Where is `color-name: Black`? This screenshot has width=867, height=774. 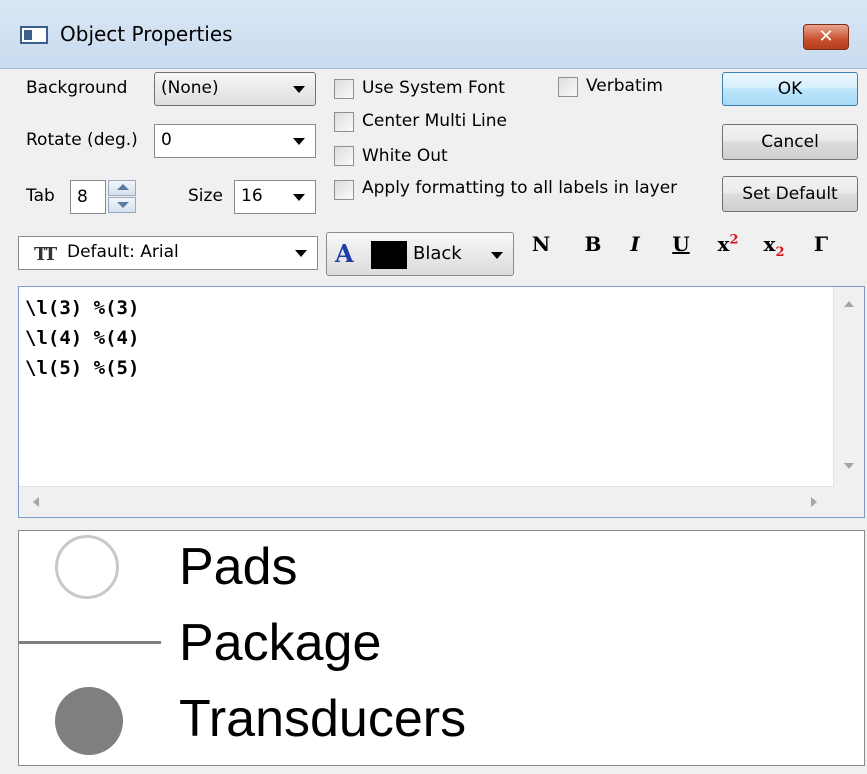 color-name: Black is located at coordinates (437, 253).